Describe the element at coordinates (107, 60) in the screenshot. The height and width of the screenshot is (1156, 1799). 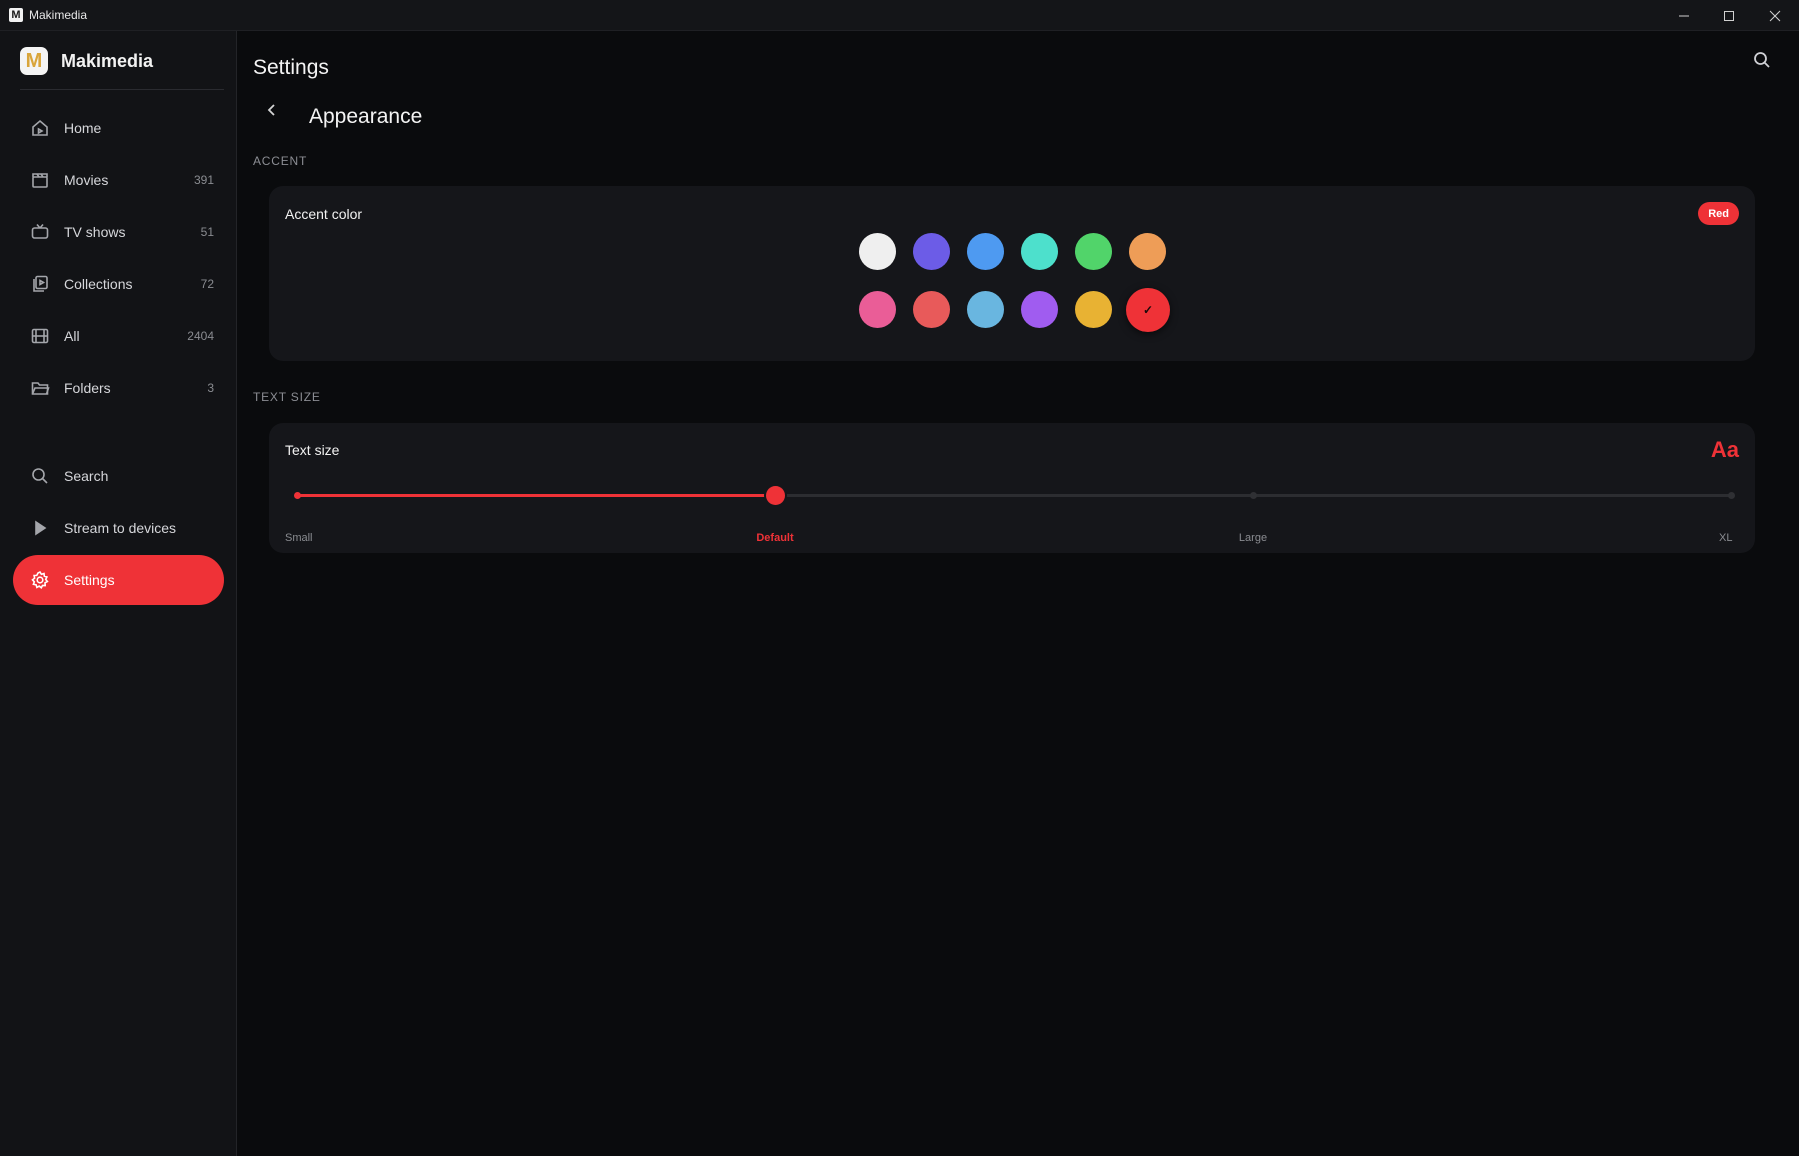
I see `brand-name: Makimedia` at that location.